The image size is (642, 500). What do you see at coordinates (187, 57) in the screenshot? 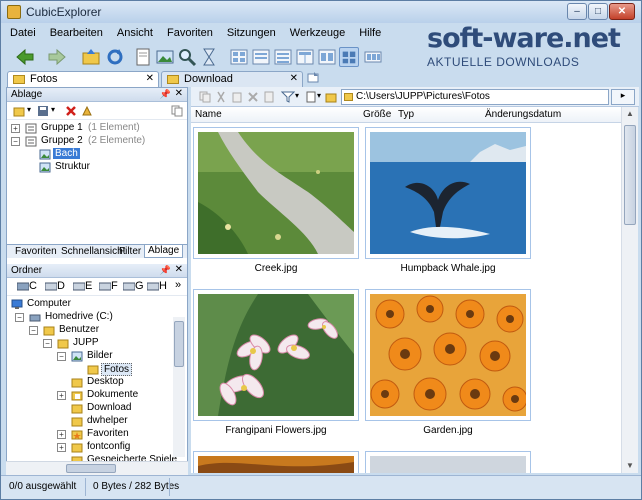
I see `search-icon` at bounding box center [187, 57].